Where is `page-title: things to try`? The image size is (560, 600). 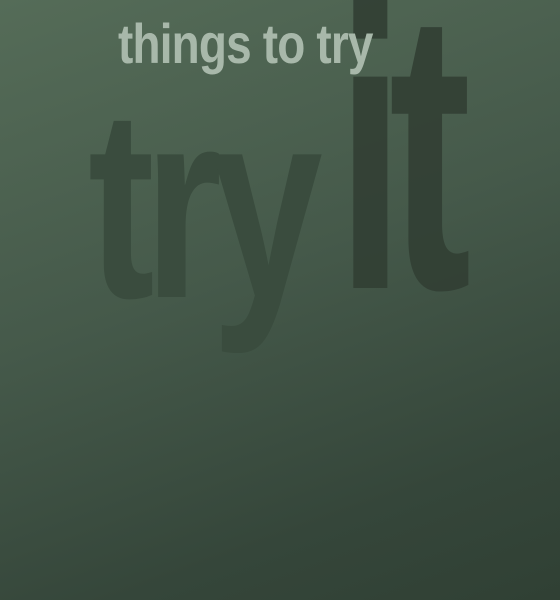 page-title: things to try is located at coordinates (245, 43).